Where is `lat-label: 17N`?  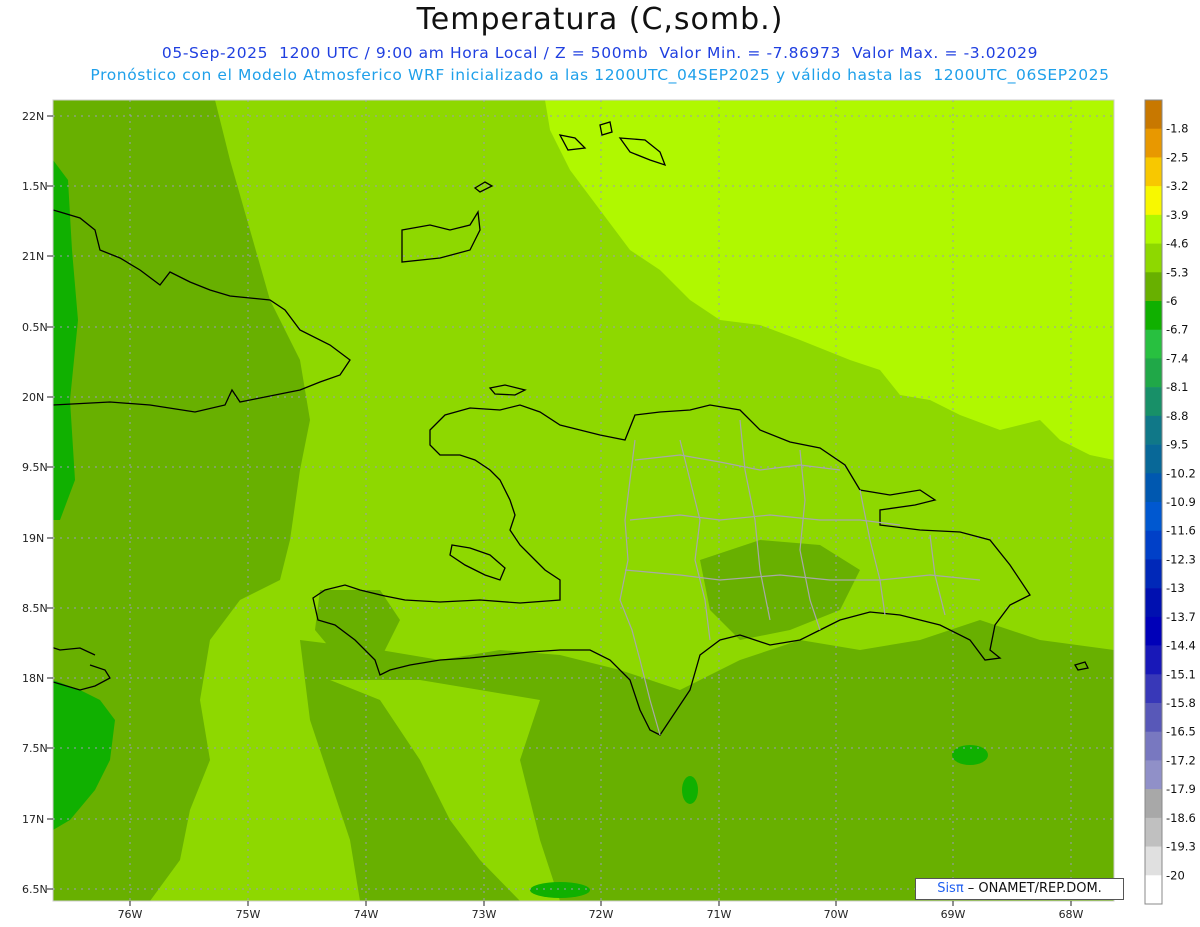
lat-label: 17N is located at coordinates (33, 819).